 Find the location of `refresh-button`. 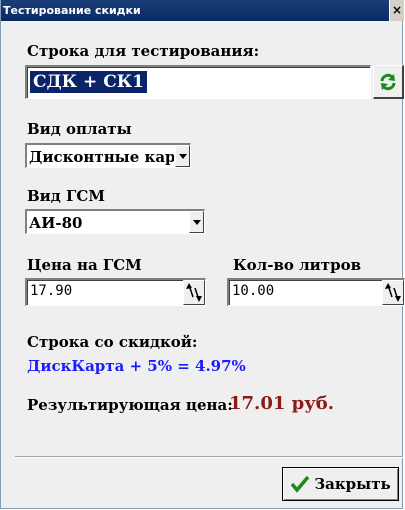

refresh-button is located at coordinates (388, 82).